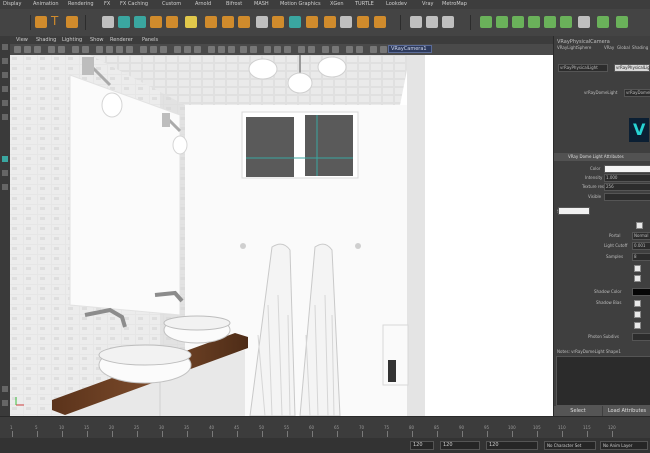  Describe the element at coordinates (171, 4) in the screenshot. I see `menu-custom: Custom` at that location.